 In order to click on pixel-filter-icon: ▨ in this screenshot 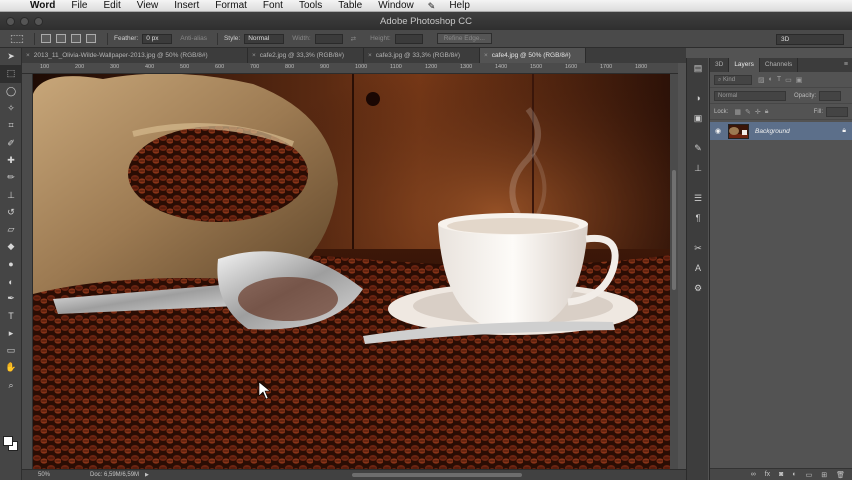, I will do `click(761, 80)`.